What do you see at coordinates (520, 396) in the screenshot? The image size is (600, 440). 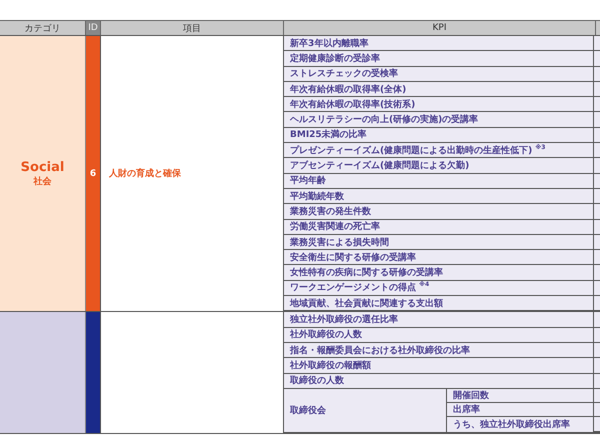 I see `kpi-subcell: 開催回数` at bounding box center [520, 396].